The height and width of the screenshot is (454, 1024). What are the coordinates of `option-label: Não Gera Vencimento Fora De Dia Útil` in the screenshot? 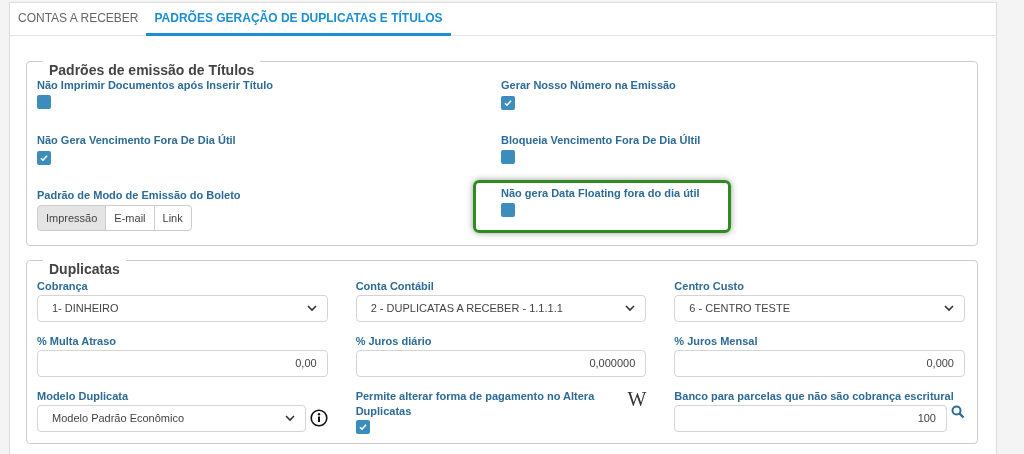 It's located at (137, 140).